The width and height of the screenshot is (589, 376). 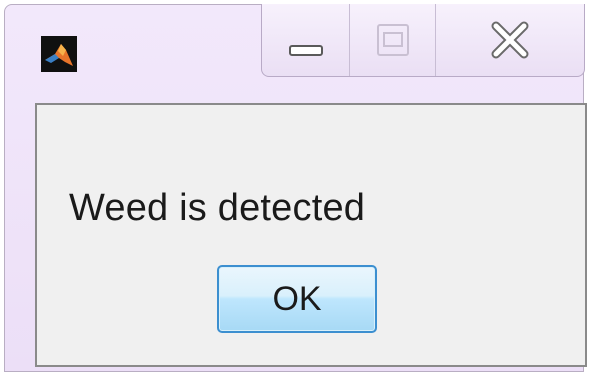 What do you see at coordinates (305, 50) in the screenshot?
I see `minimize-icon` at bounding box center [305, 50].